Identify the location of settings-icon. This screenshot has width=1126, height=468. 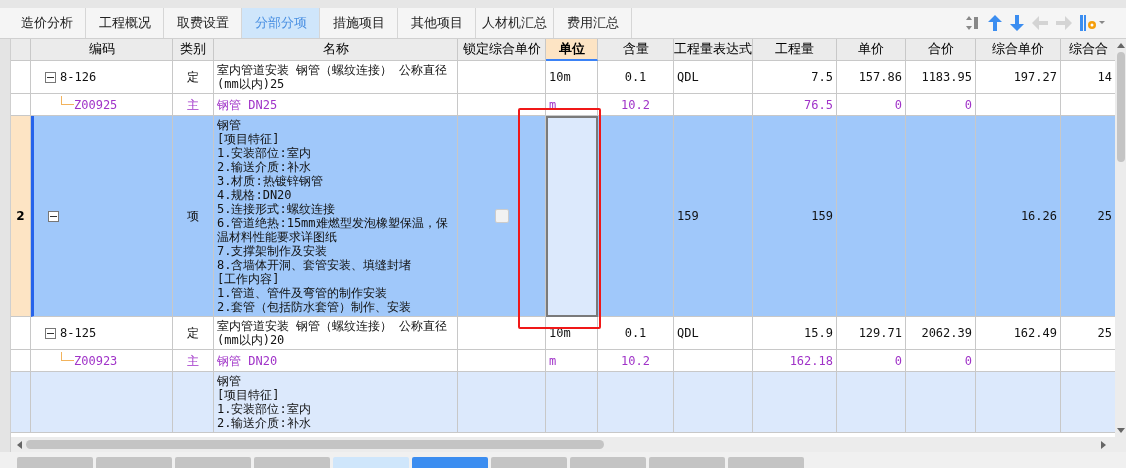
(1093, 23).